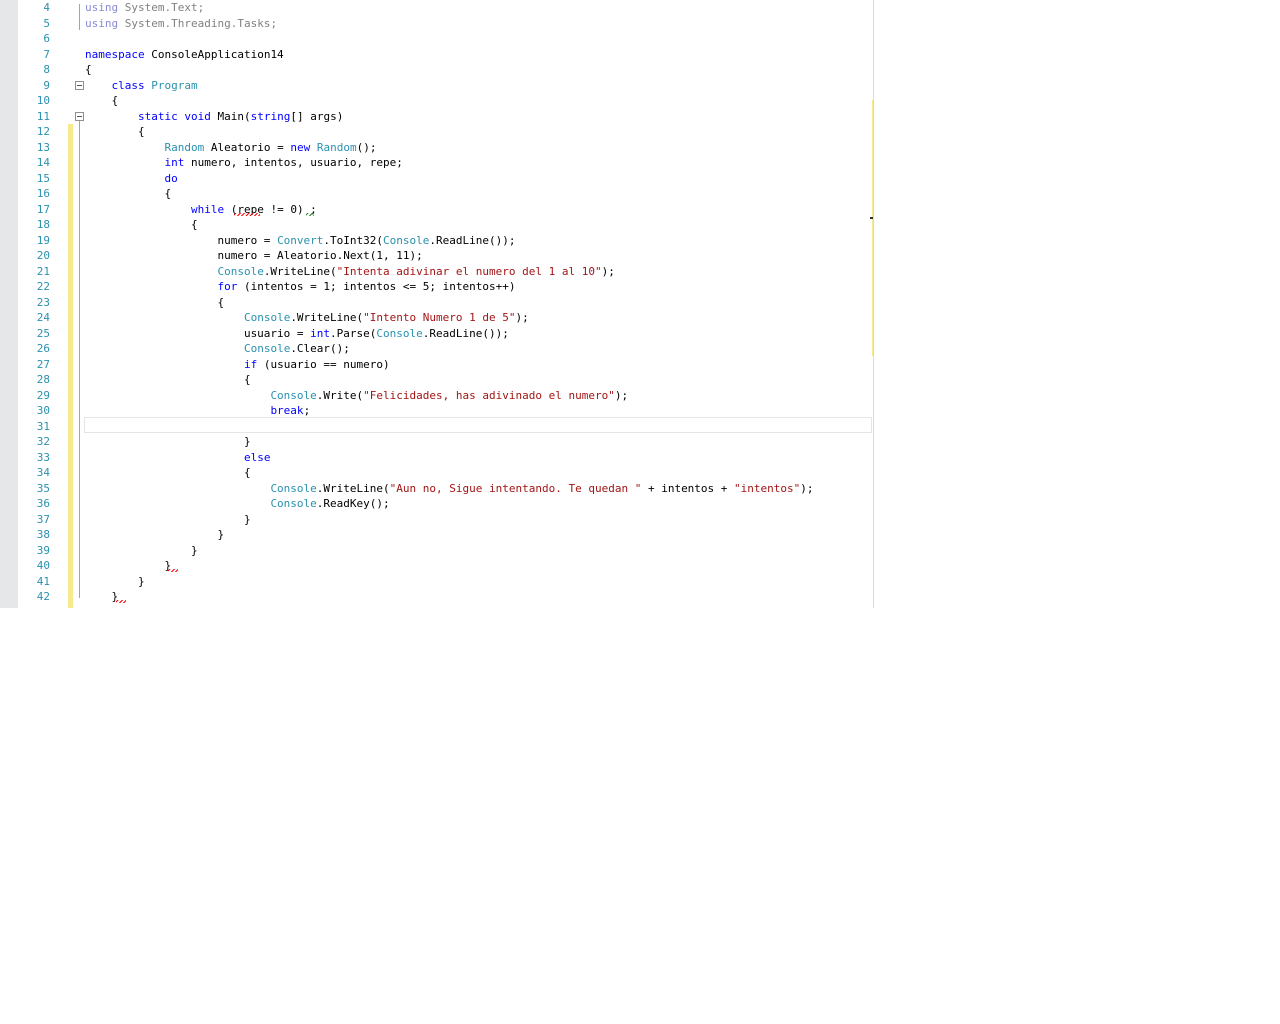  What do you see at coordinates (366, 147) in the screenshot?
I see `code-token: ();` at bounding box center [366, 147].